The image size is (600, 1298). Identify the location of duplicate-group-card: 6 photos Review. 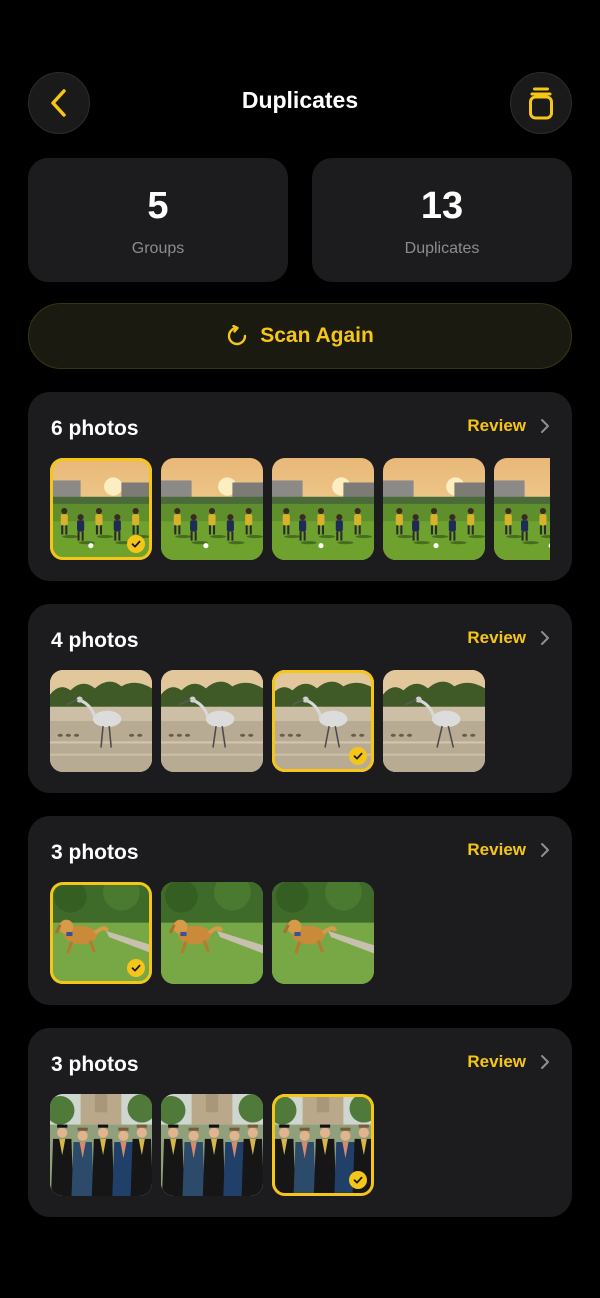
(300, 486).